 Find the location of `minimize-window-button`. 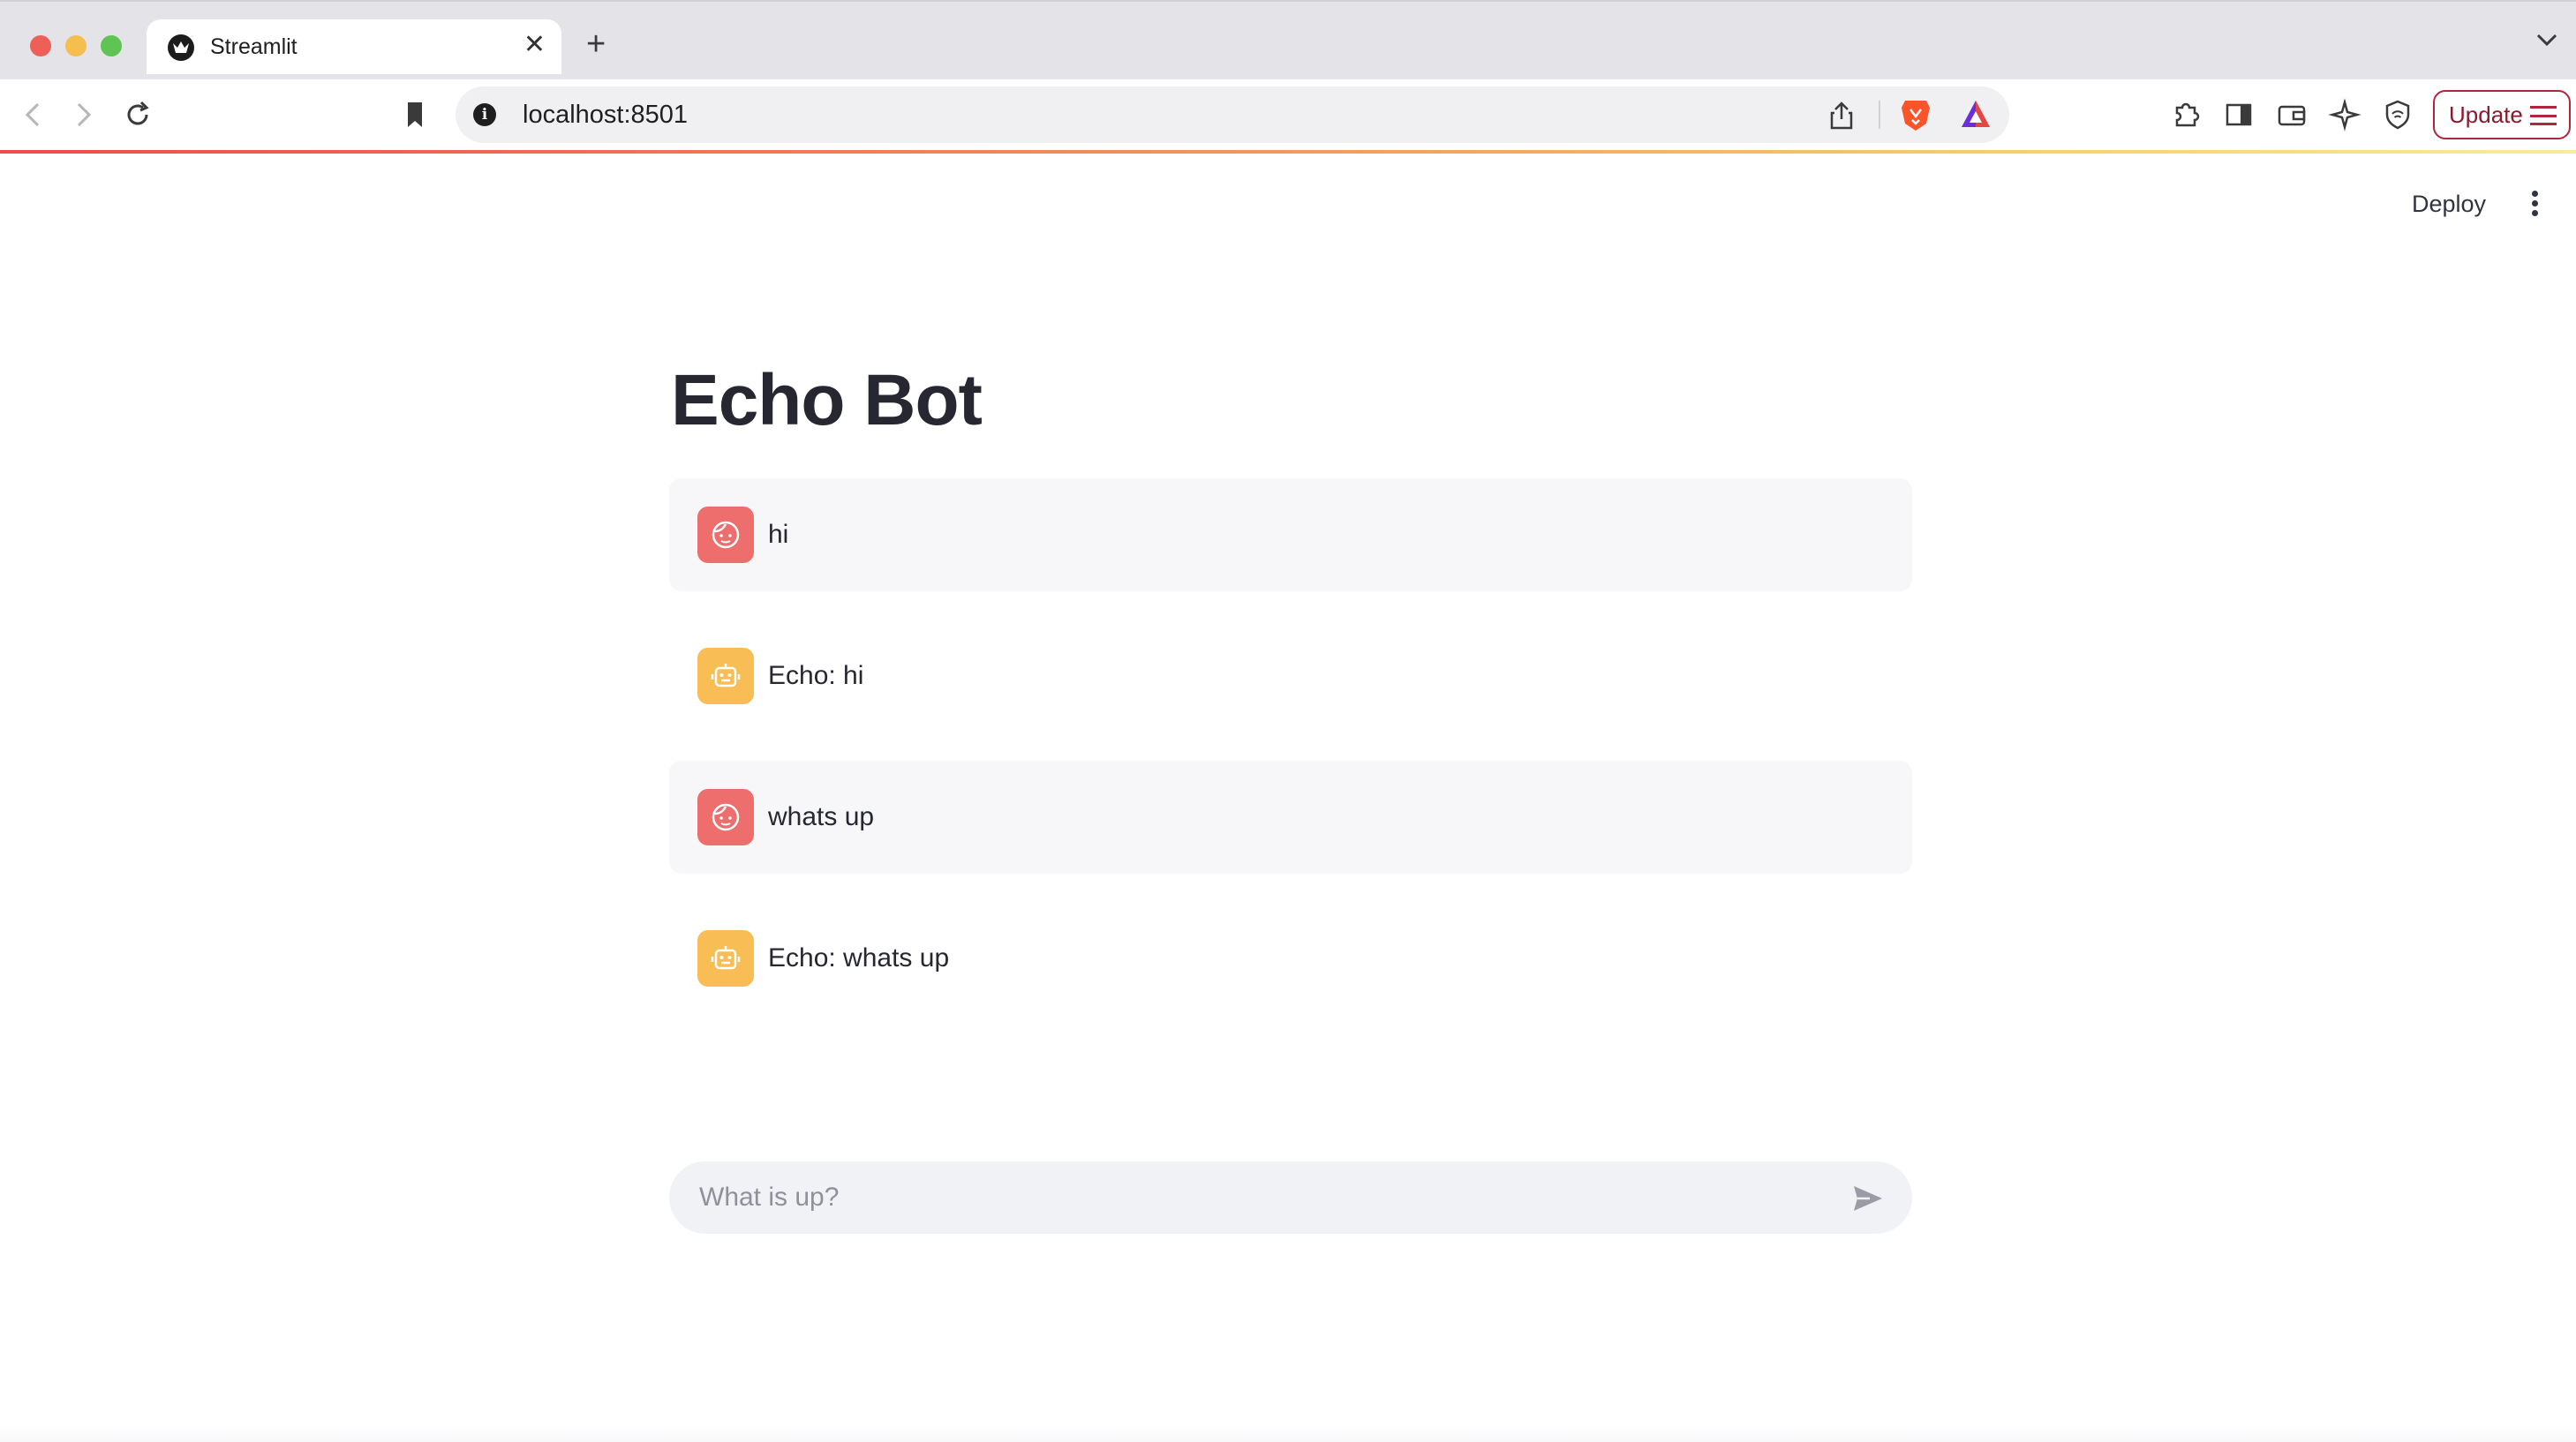

minimize-window-button is located at coordinates (76, 45).